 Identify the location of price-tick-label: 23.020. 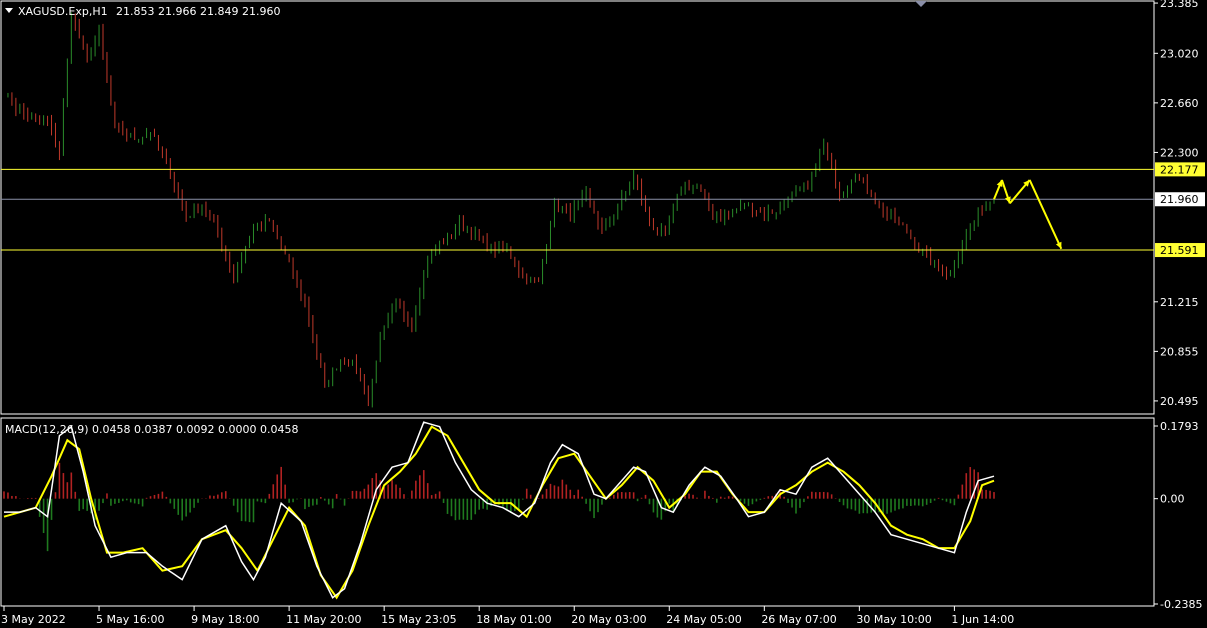
(1179, 53).